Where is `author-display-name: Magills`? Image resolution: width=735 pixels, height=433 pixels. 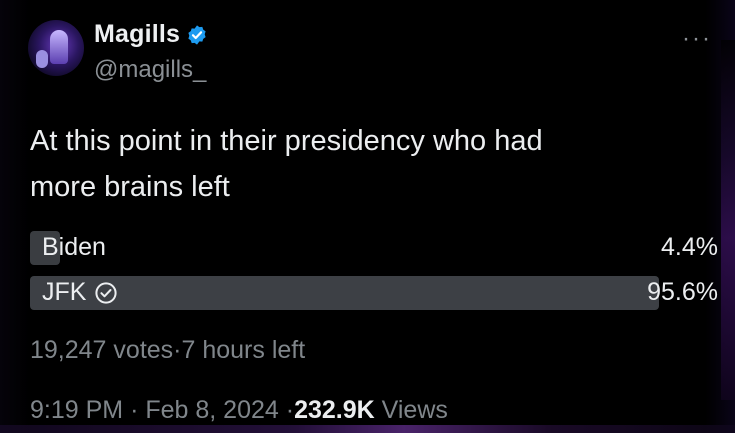 author-display-name: Magills is located at coordinates (137, 34).